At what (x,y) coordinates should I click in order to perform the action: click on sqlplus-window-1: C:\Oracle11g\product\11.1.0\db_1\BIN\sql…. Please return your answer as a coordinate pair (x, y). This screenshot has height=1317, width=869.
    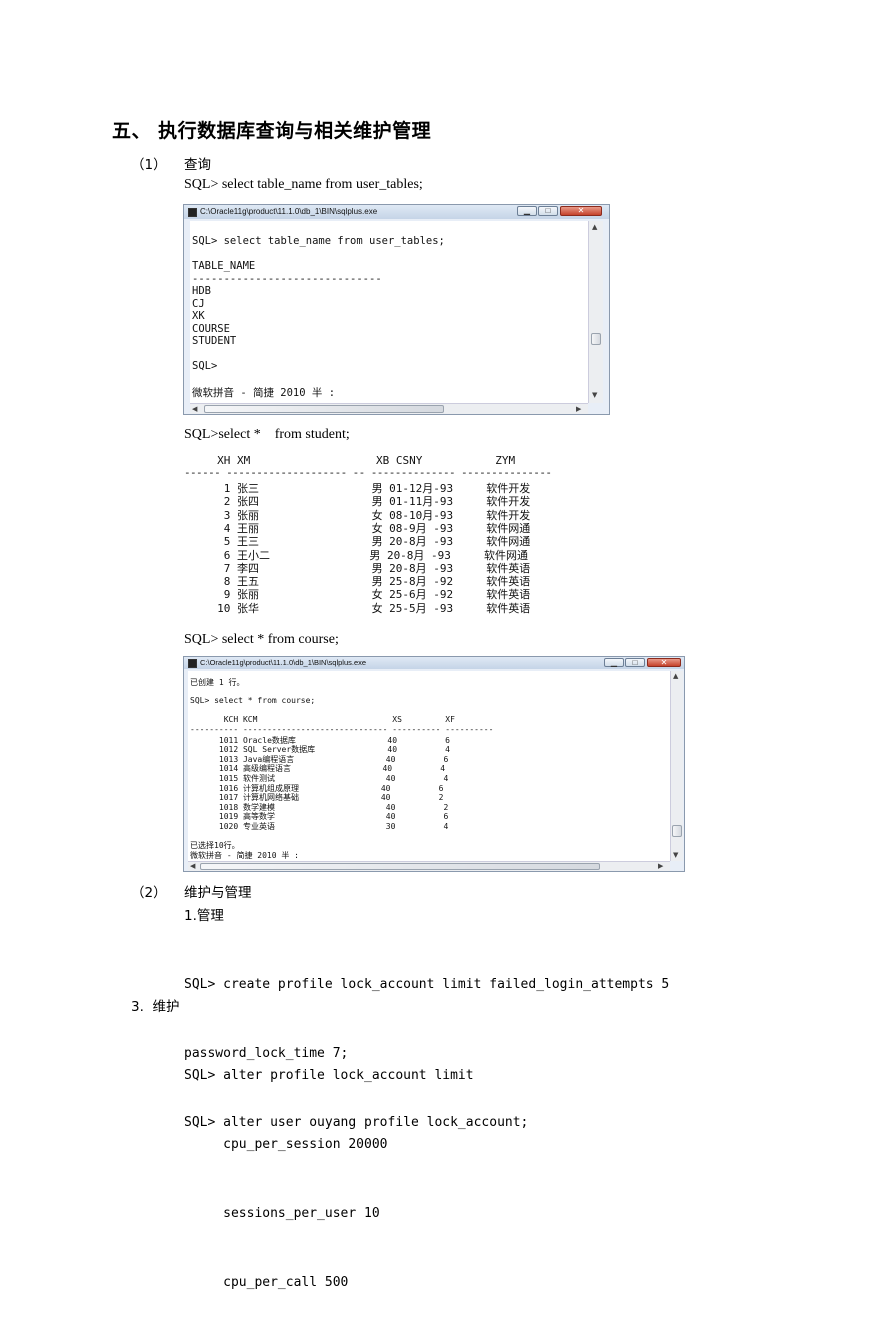
    Looking at the image, I should click on (396, 309).